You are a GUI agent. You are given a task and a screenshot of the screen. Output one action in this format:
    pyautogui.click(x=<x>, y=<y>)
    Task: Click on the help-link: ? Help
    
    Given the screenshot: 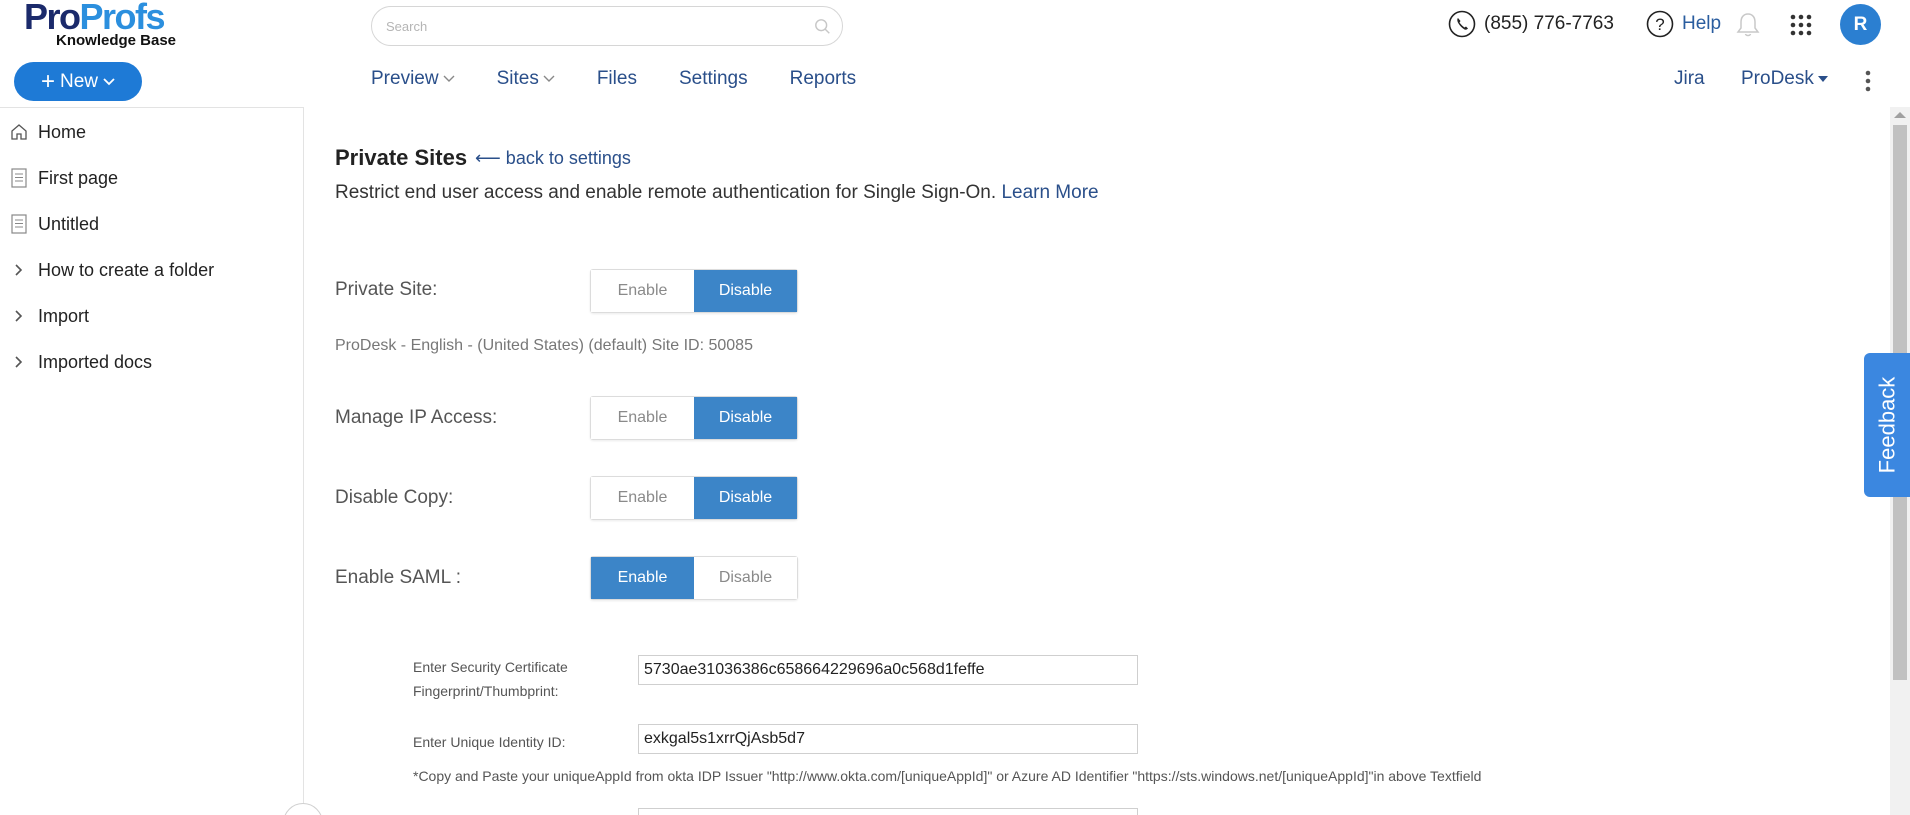 What is the action you would take?
    pyautogui.click(x=1683, y=24)
    